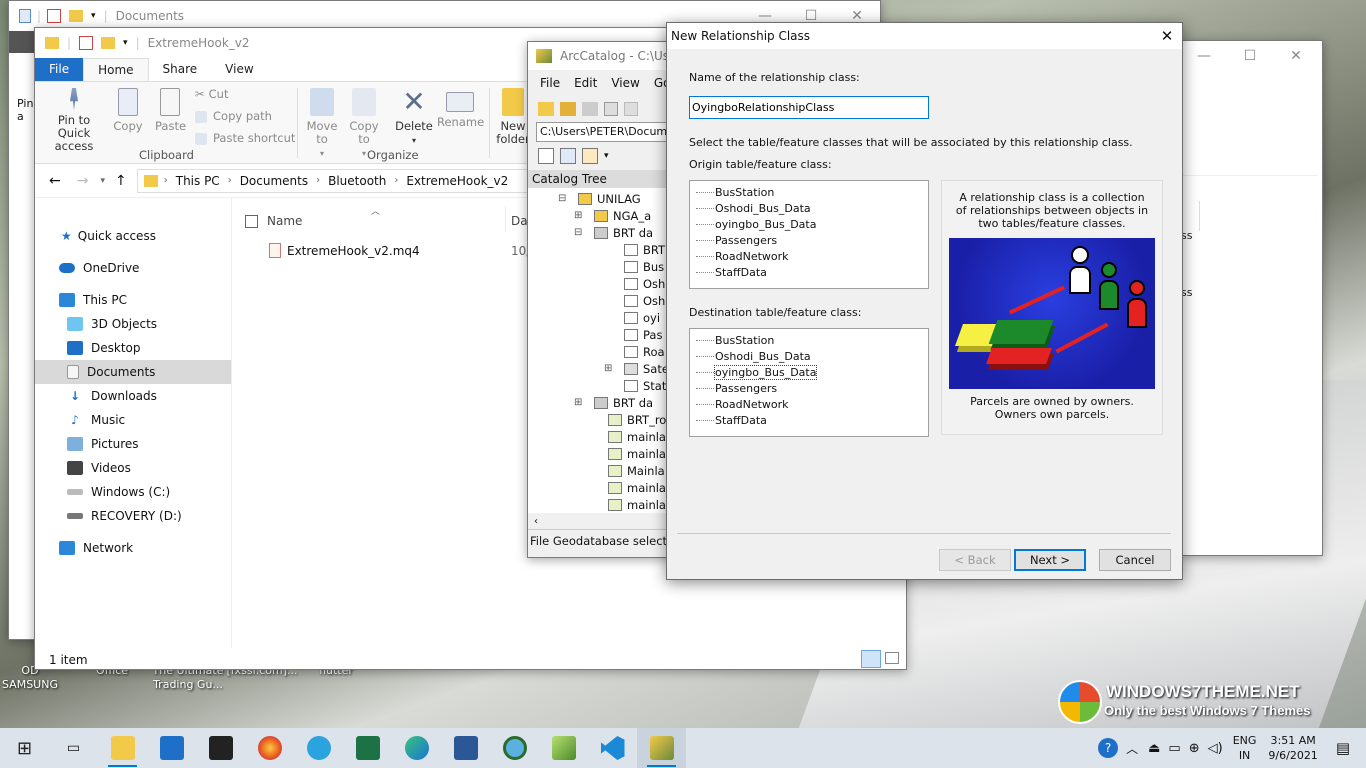 This screenshot has width=1366, height=768. Describe the element at coordinates (625, 83) in the screenshot. I see `menu-view: View` at that location.